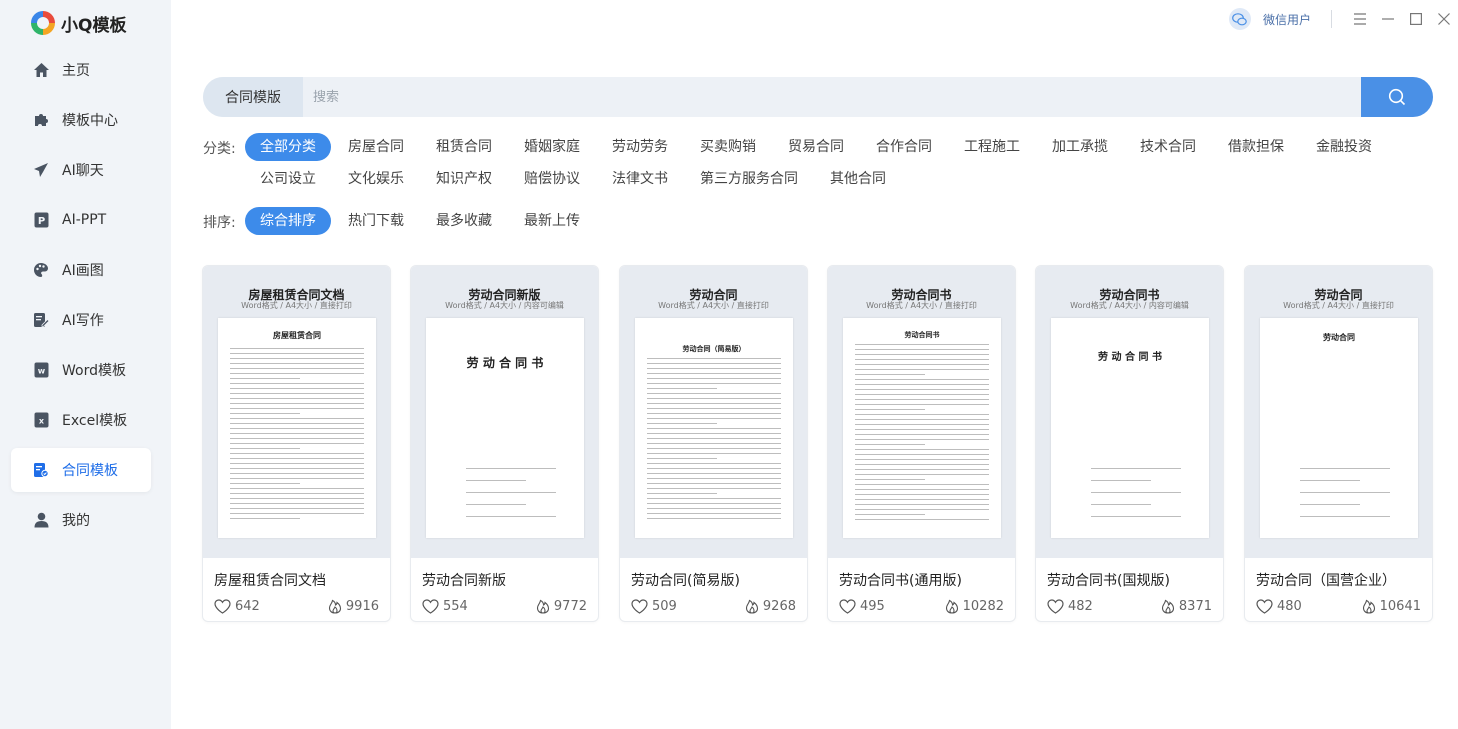 This screenshot has height=729, width=1458. Describe the element at coordinates (81, 370) in the screenshot. I see `sidebar-item-word-templates: w Word模板` at that location.